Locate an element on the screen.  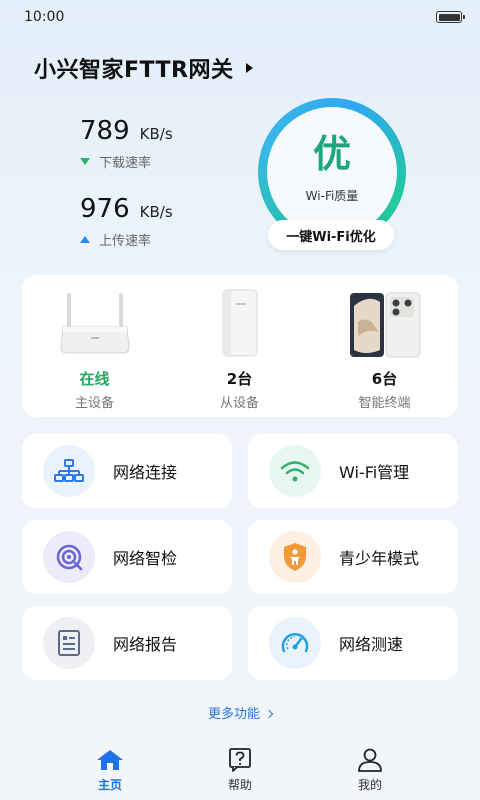
network-connection-button: 网络连接 is located at coordinates (127, 471).